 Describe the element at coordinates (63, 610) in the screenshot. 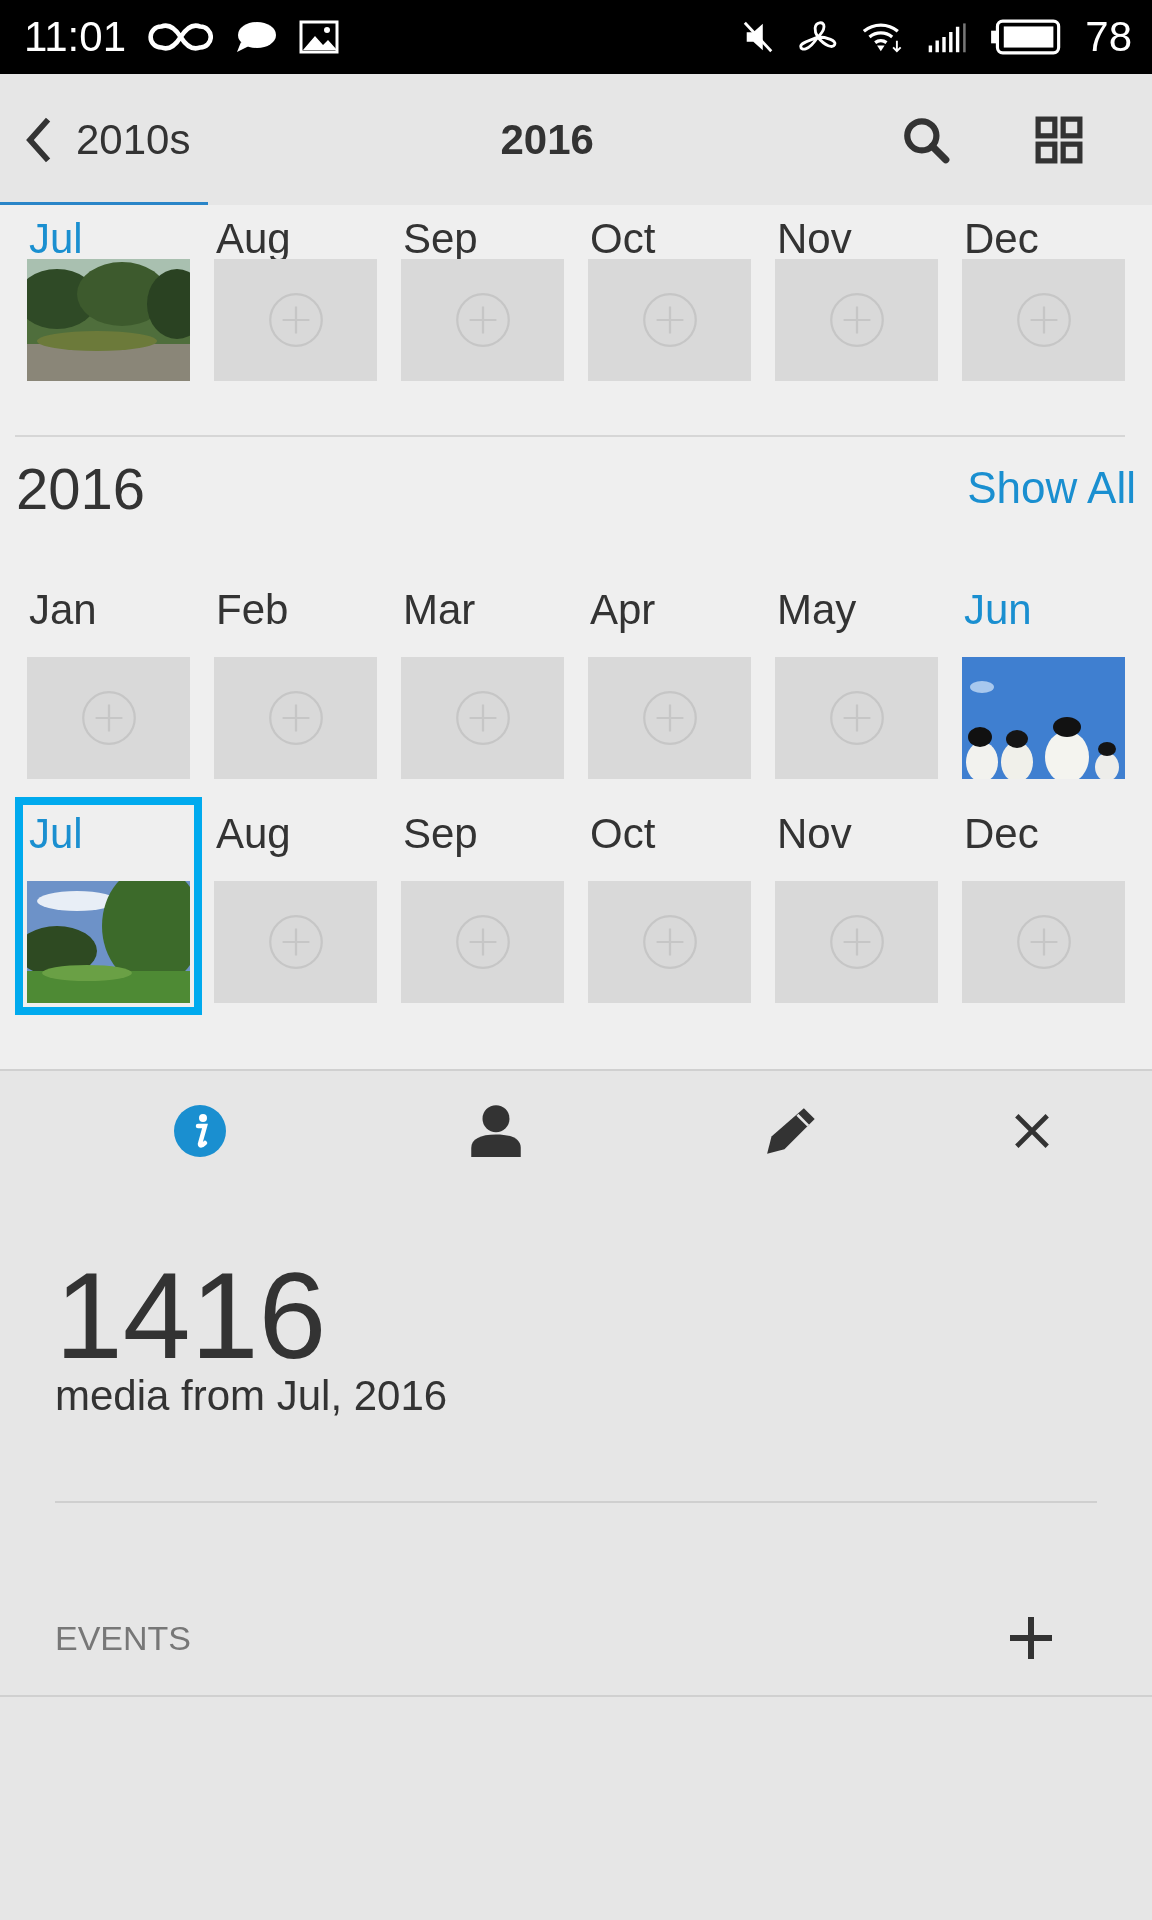

I see `month-label: Jan` at that location.